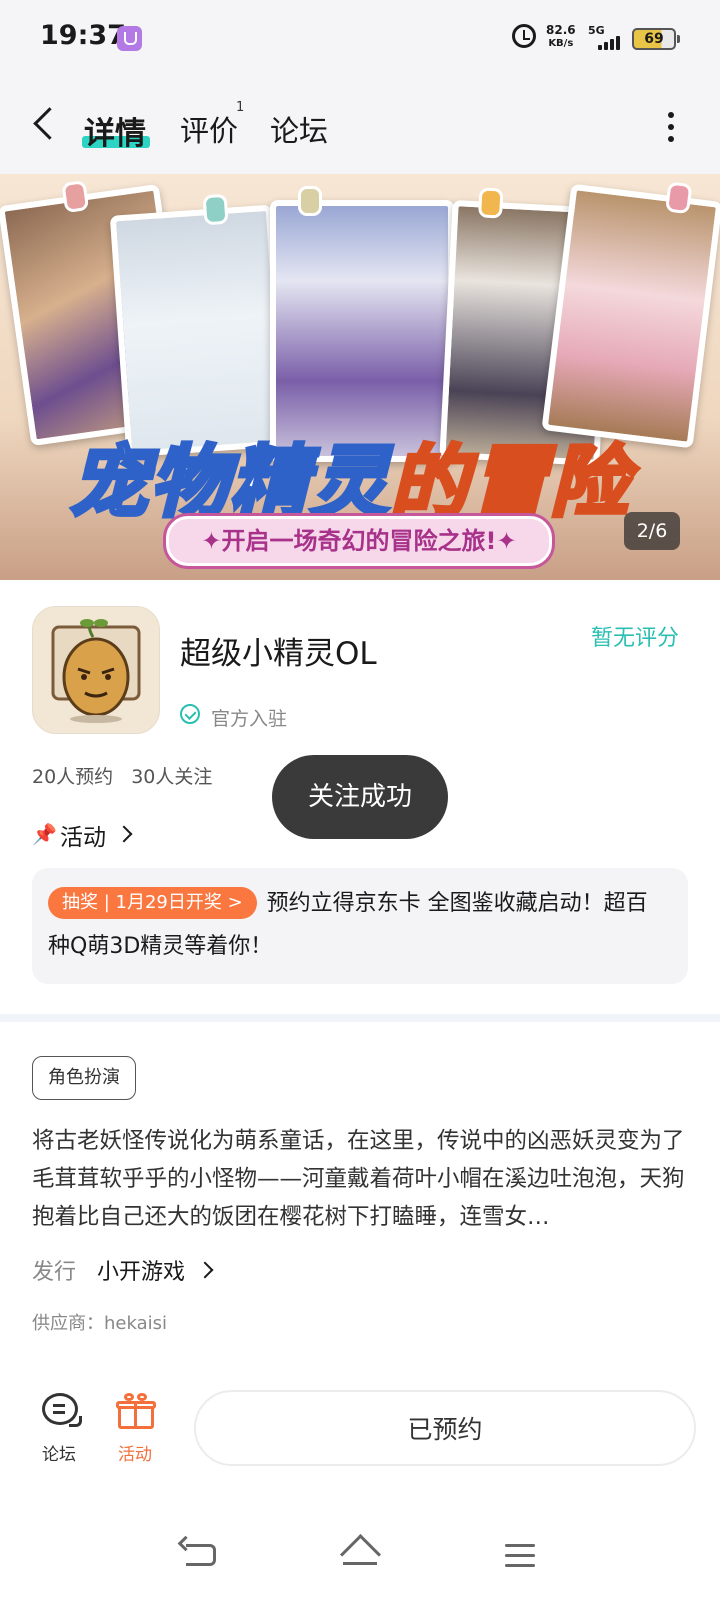 This screenshot has width=720, height=1600. I want to click on official-verified-label: 官方入驻, so click(249, 719).